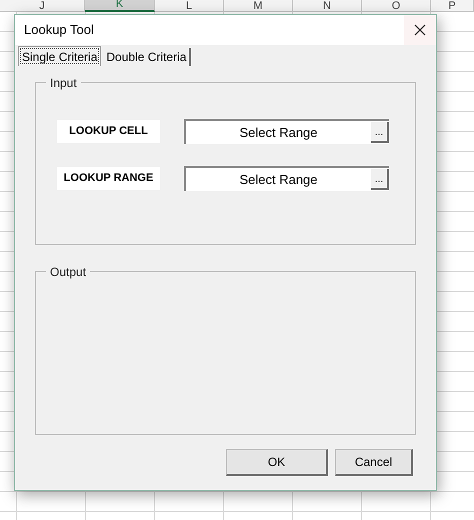 The width and height of the screenshot is (474, 520). Describe the element at coordinates (277, 462) in the screenshot. I see `dialog-button: OK` at that location.